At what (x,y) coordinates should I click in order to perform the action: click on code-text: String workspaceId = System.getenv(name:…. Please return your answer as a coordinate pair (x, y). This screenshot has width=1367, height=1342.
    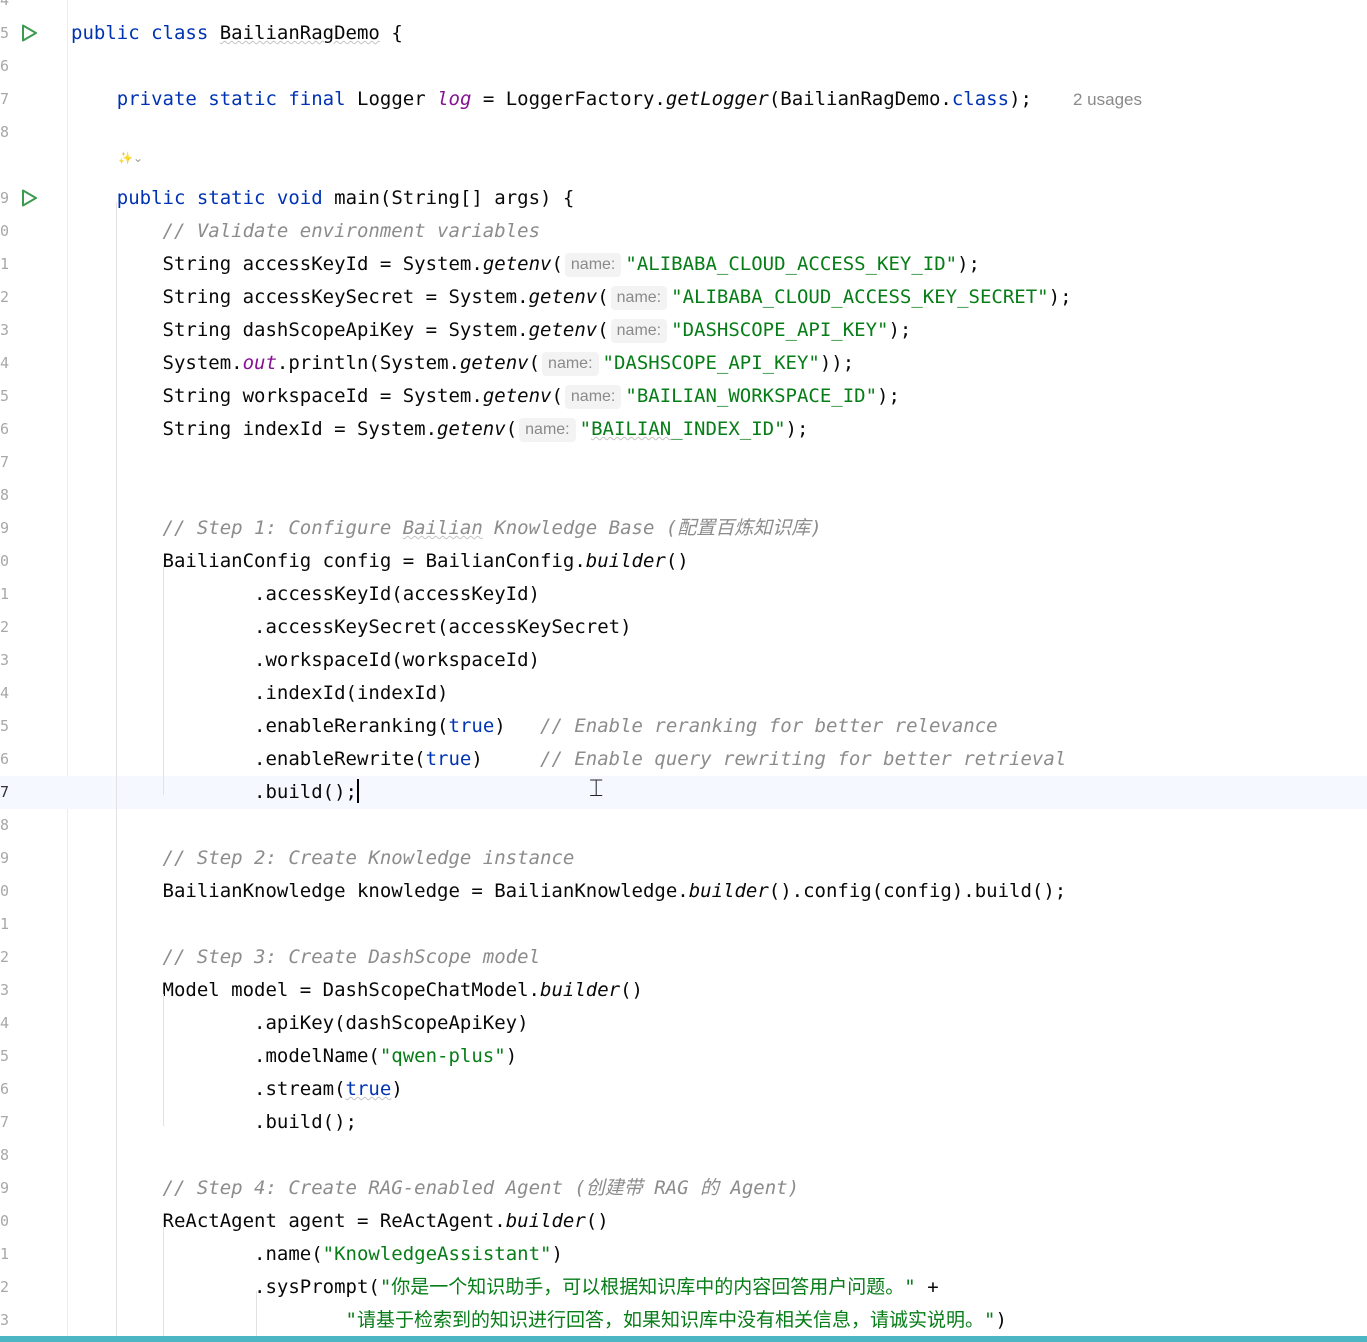
    Looking at the image, I should click on (485, 396).